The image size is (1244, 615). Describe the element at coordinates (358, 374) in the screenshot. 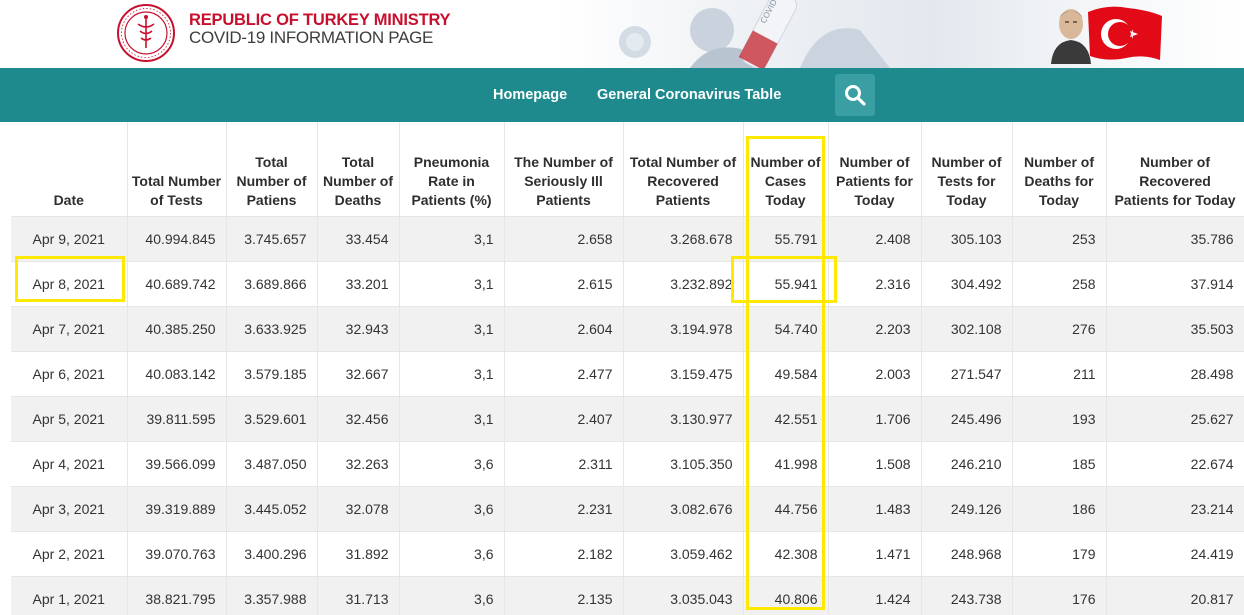

I see `cell-total-deaths: 32.667` at that location.